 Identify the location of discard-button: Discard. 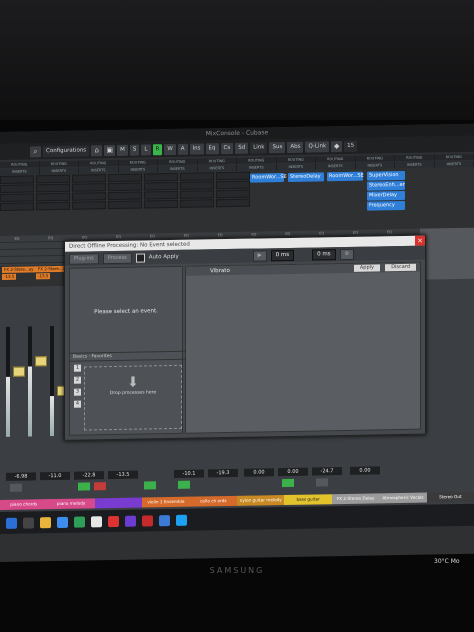
(400, 267).